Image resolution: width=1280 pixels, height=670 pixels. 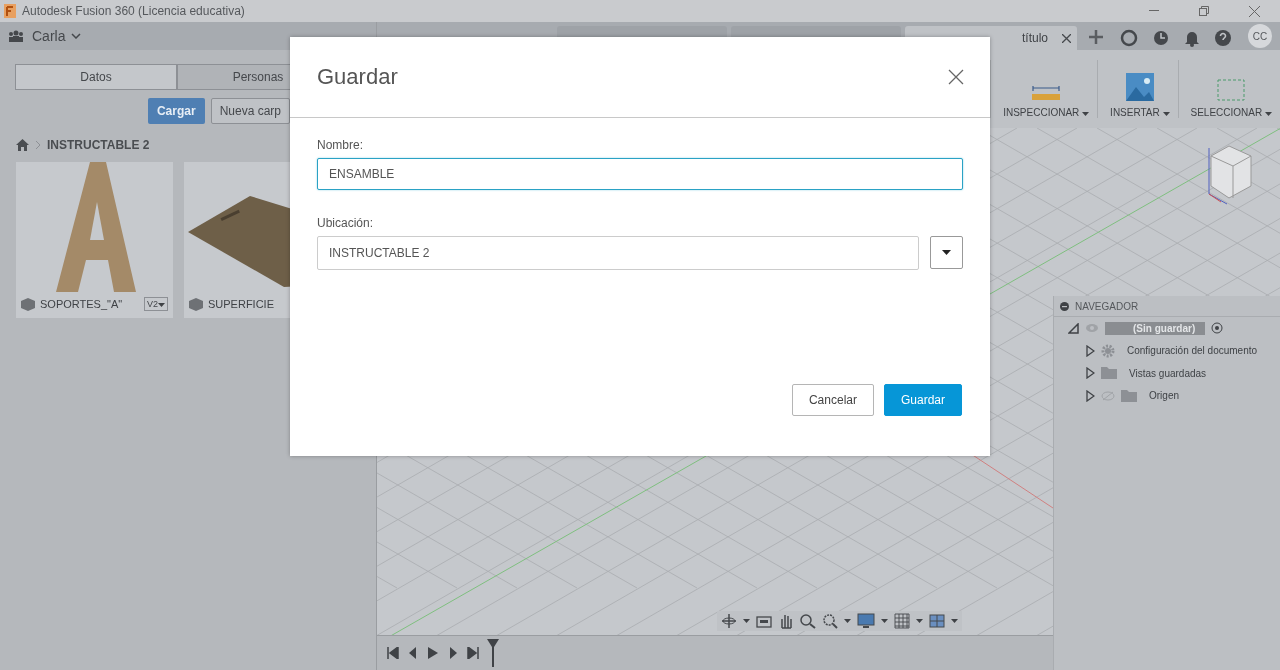 I want to click on step-back-icon, so click(x=413, y=653).